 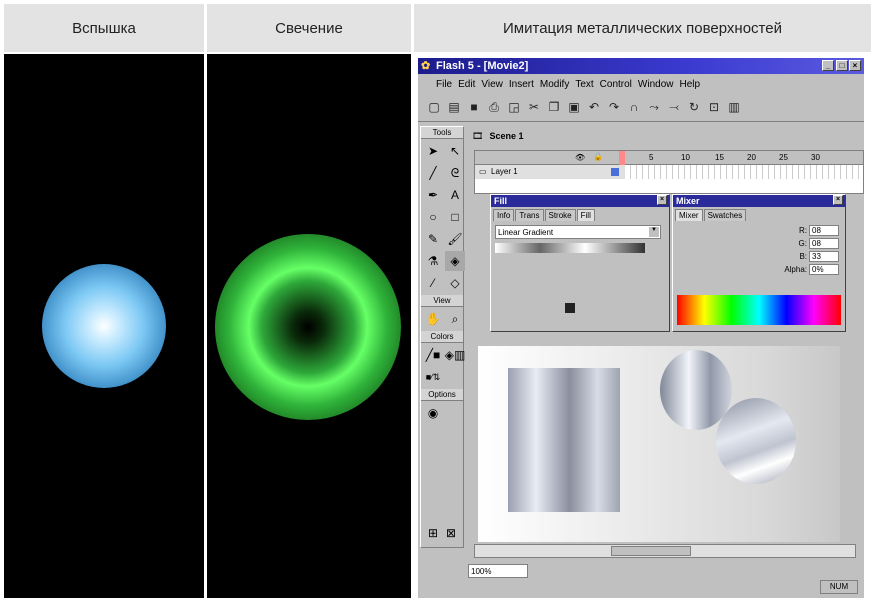 I want to click on flash-glow-shape, so click(x=104, y=326).